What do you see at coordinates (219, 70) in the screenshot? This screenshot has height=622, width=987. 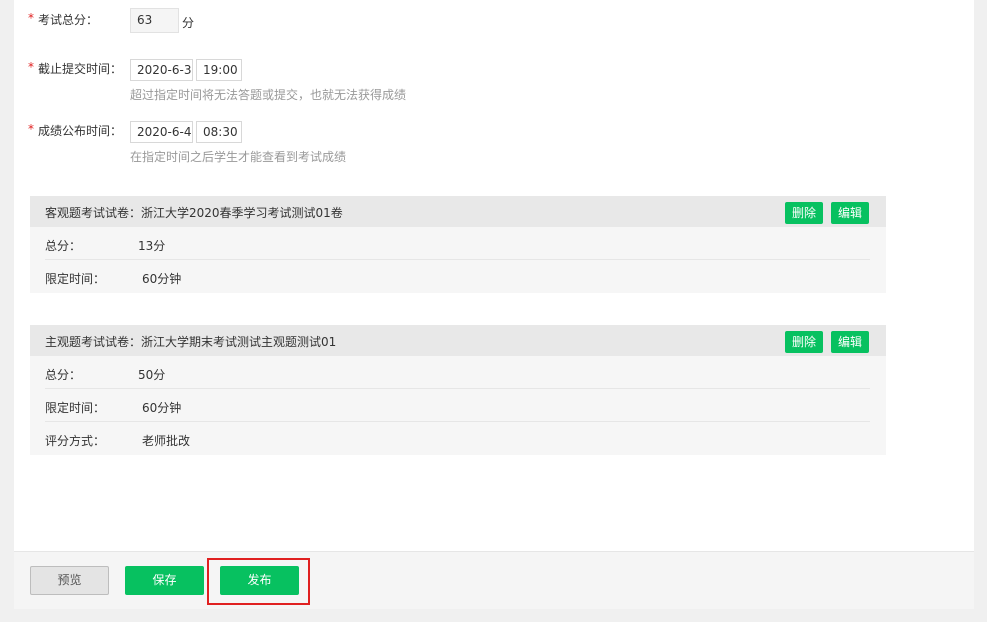 I see `deadline-time-input: 19:00` at bounding box center [219, 70].